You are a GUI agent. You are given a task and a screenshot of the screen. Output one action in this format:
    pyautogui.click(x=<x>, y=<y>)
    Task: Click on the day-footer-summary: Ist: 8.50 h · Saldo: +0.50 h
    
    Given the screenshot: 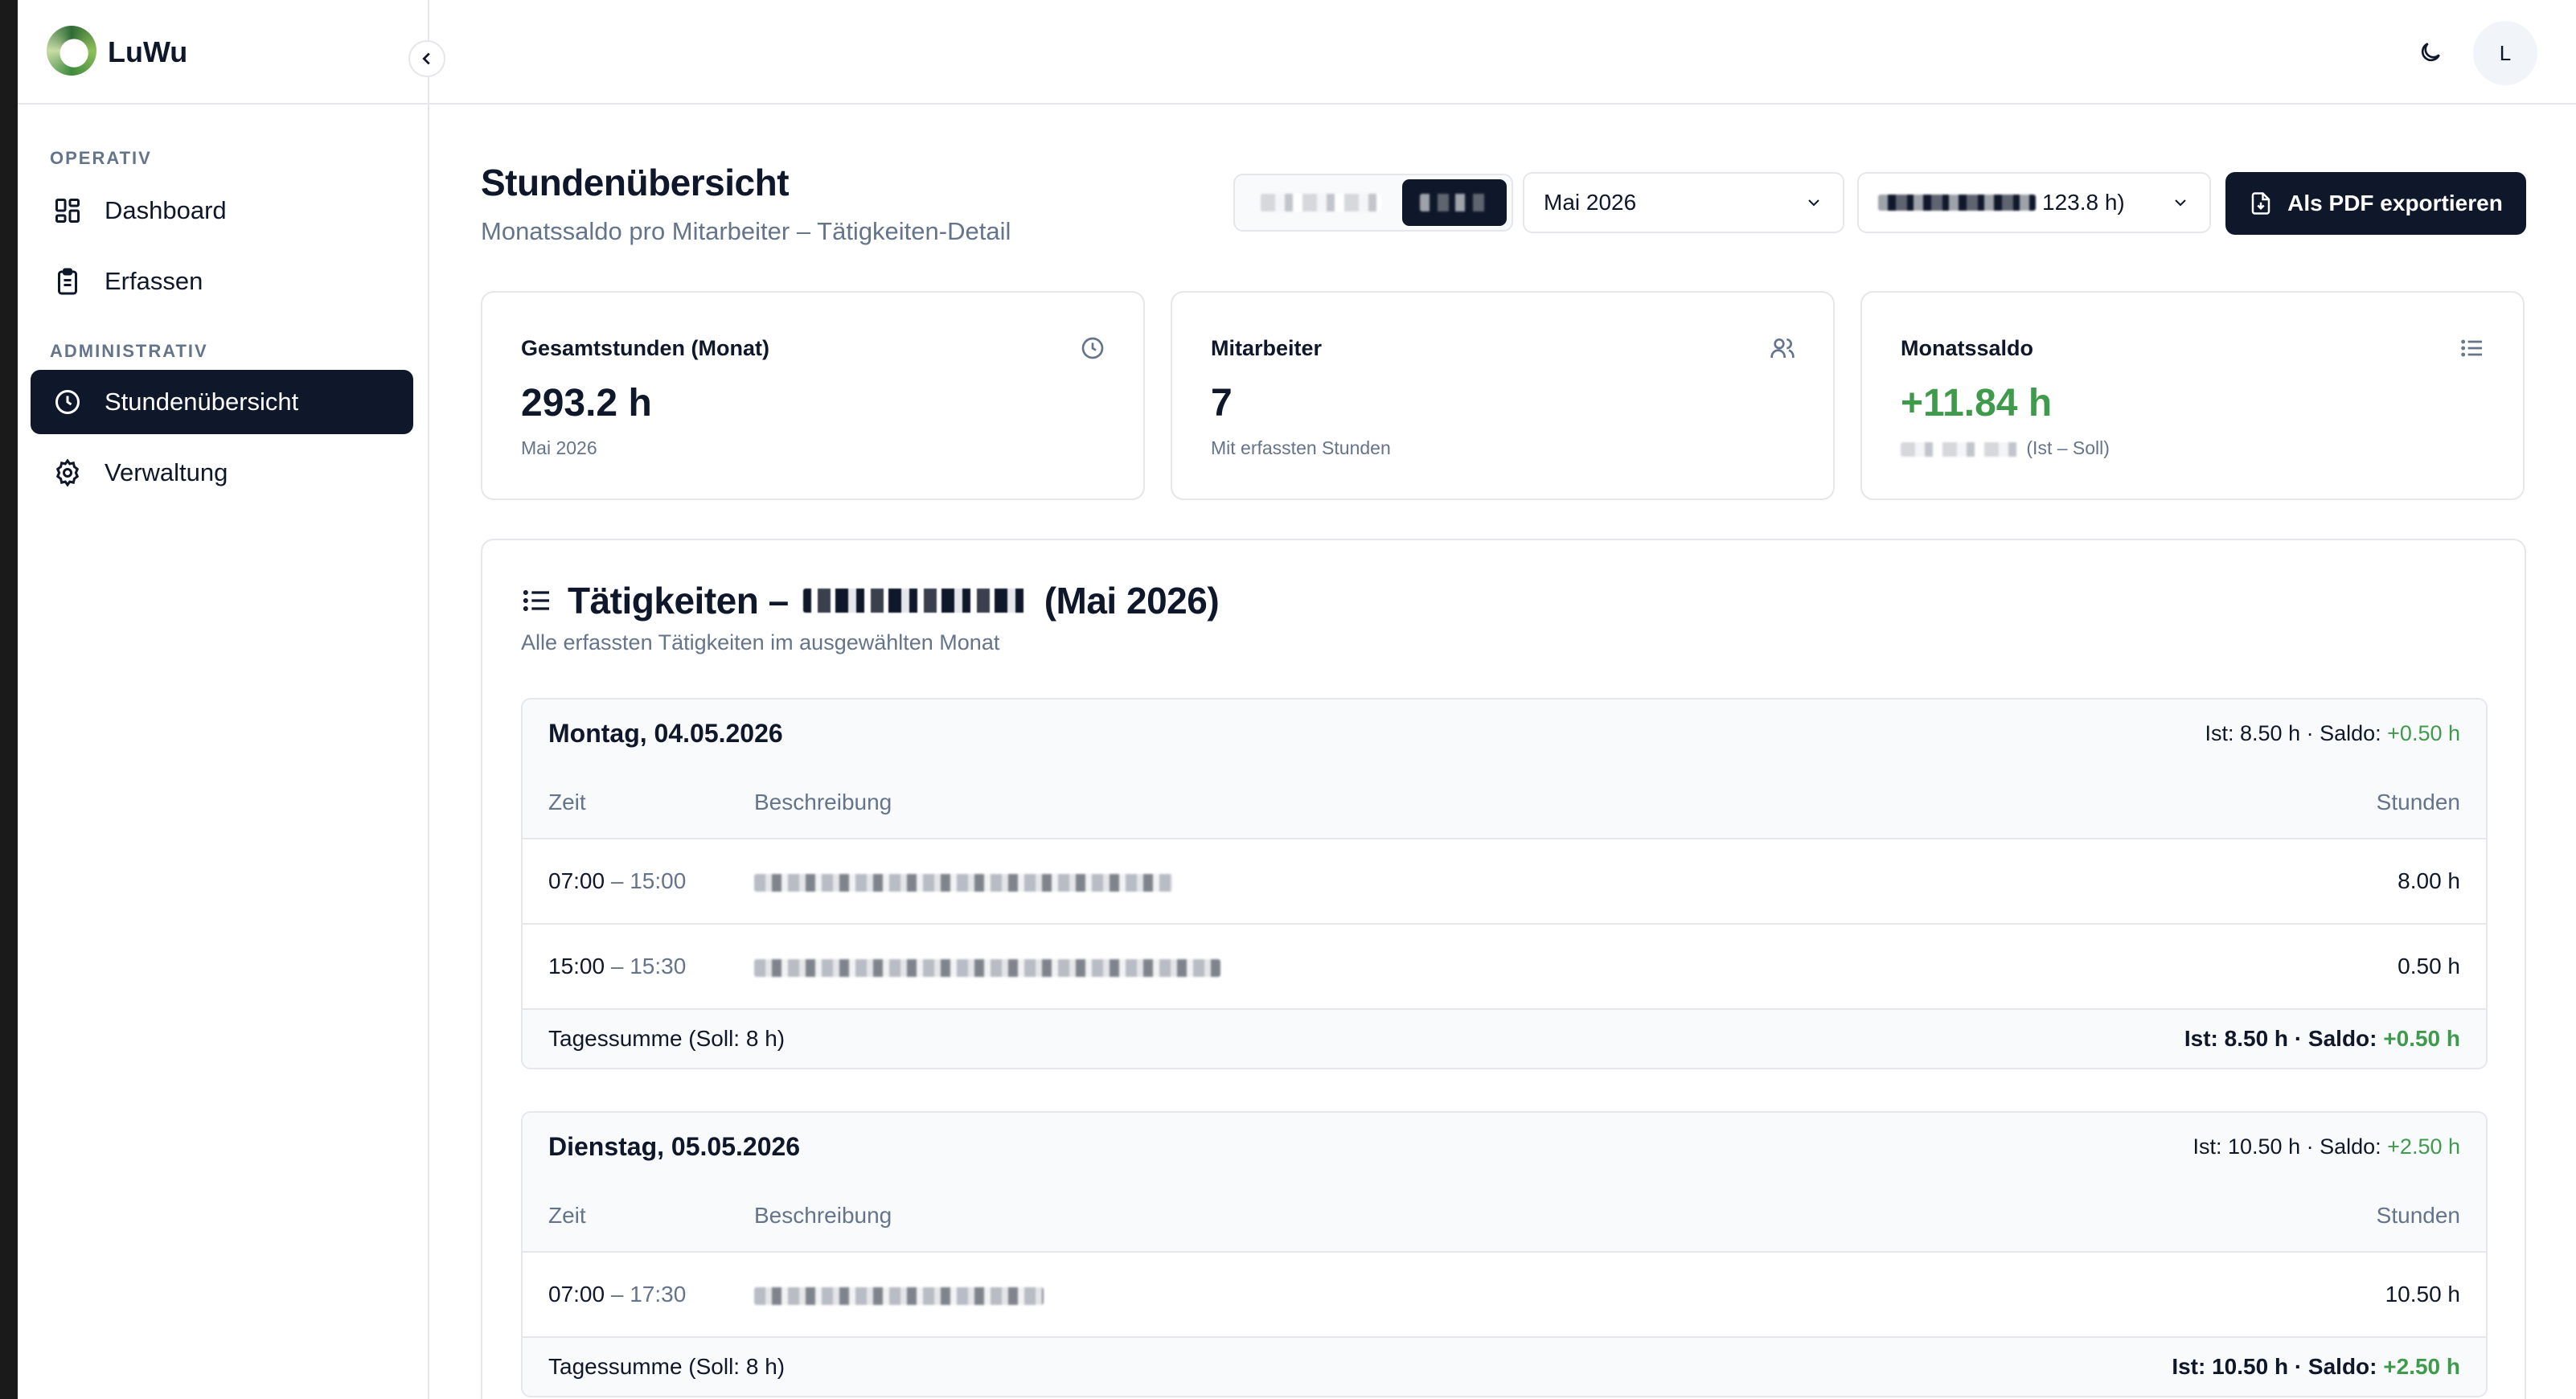 What is the action you would take?
    pyautogui.click(x=2322, y=1039)
    